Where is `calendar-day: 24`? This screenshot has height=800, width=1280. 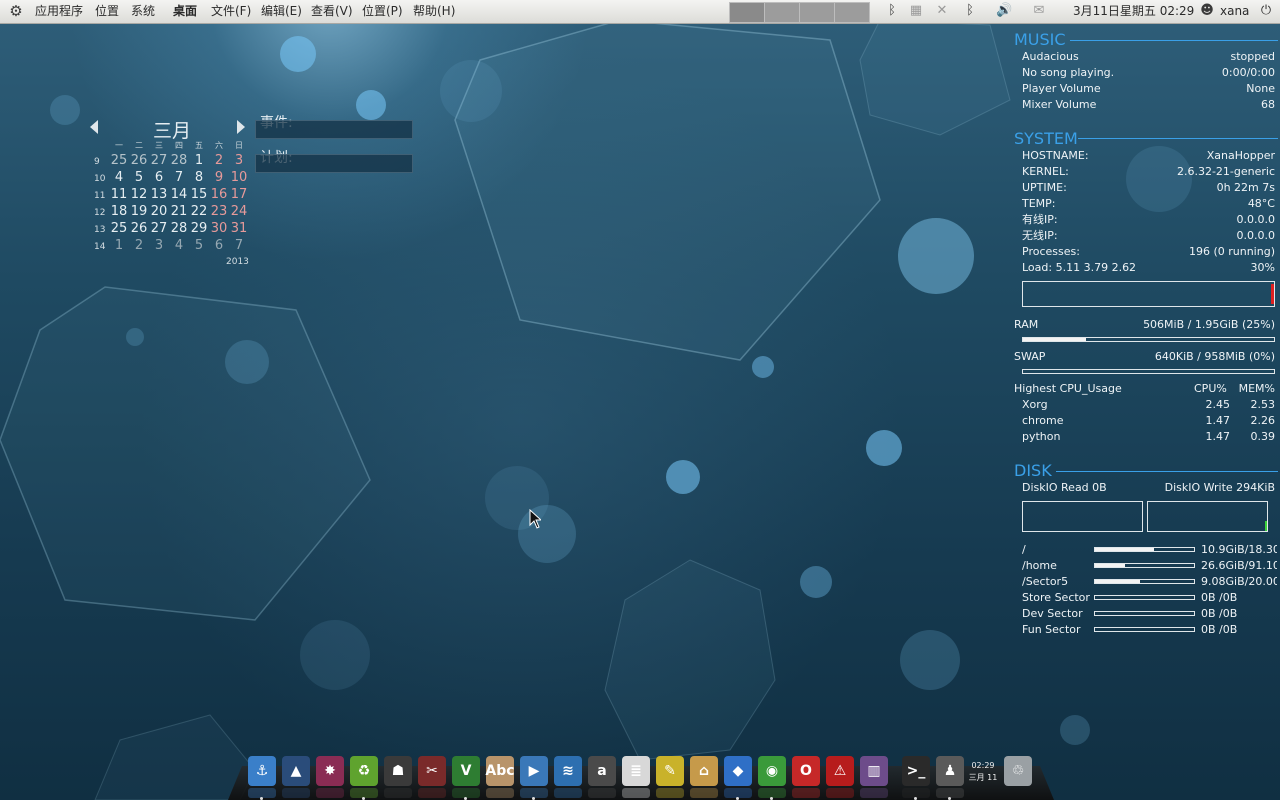
calendar-day: 24 is located at coordinates (239, 211).